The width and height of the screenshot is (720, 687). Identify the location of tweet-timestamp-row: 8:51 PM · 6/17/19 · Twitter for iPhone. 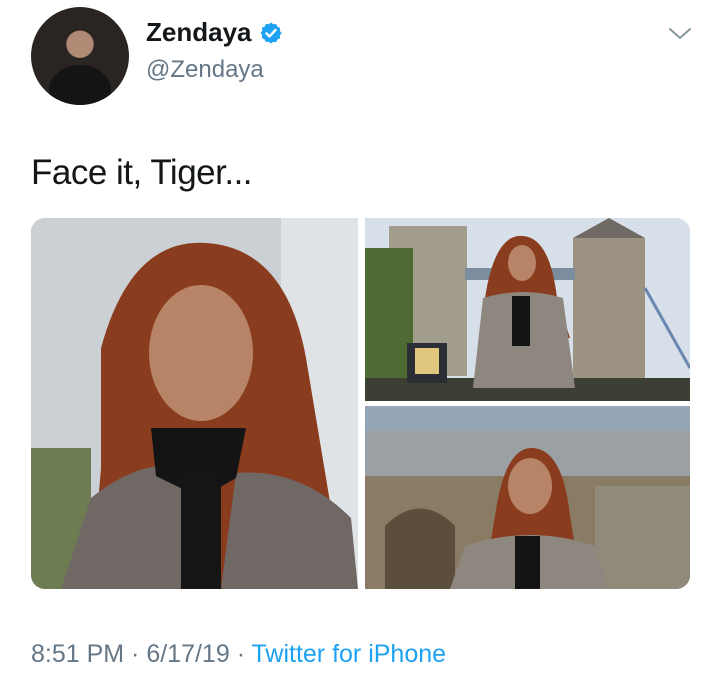
(238, 654).